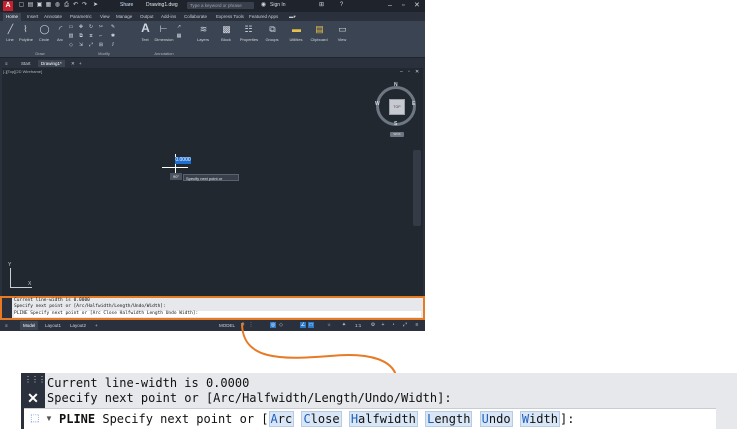 This screenshot has width=737, height=430. What do you see at coordinates (449, 419) in the screenshot?
I see `option-length: Length` at bounding box center [449, 419].